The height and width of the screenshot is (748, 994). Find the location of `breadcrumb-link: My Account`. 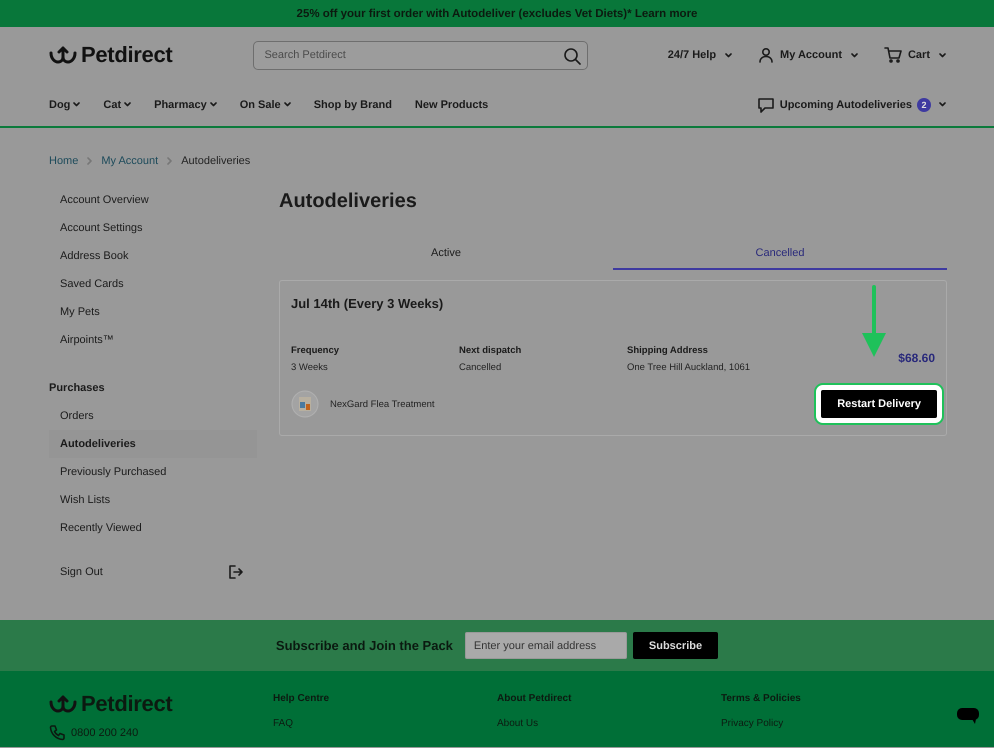

breadcrumb-link: My Account is located at coordinates (129, 161).